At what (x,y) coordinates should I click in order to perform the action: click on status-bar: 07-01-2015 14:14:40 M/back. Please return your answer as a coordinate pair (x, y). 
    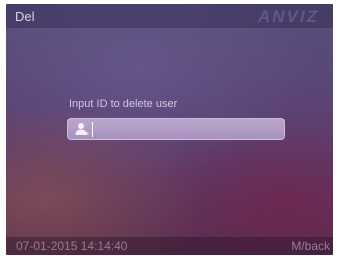
    Looking at the image, I should click on (169, 246).